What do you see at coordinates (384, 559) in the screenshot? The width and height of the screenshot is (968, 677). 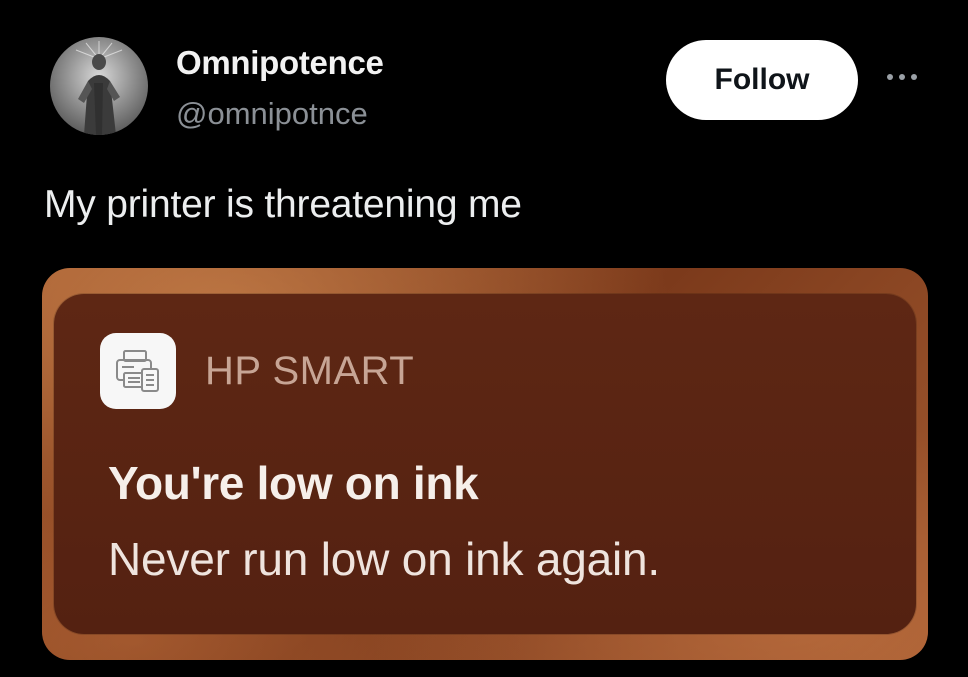 I see `notification-body: Never run low on ink again.` at bounding box center [384, 559].